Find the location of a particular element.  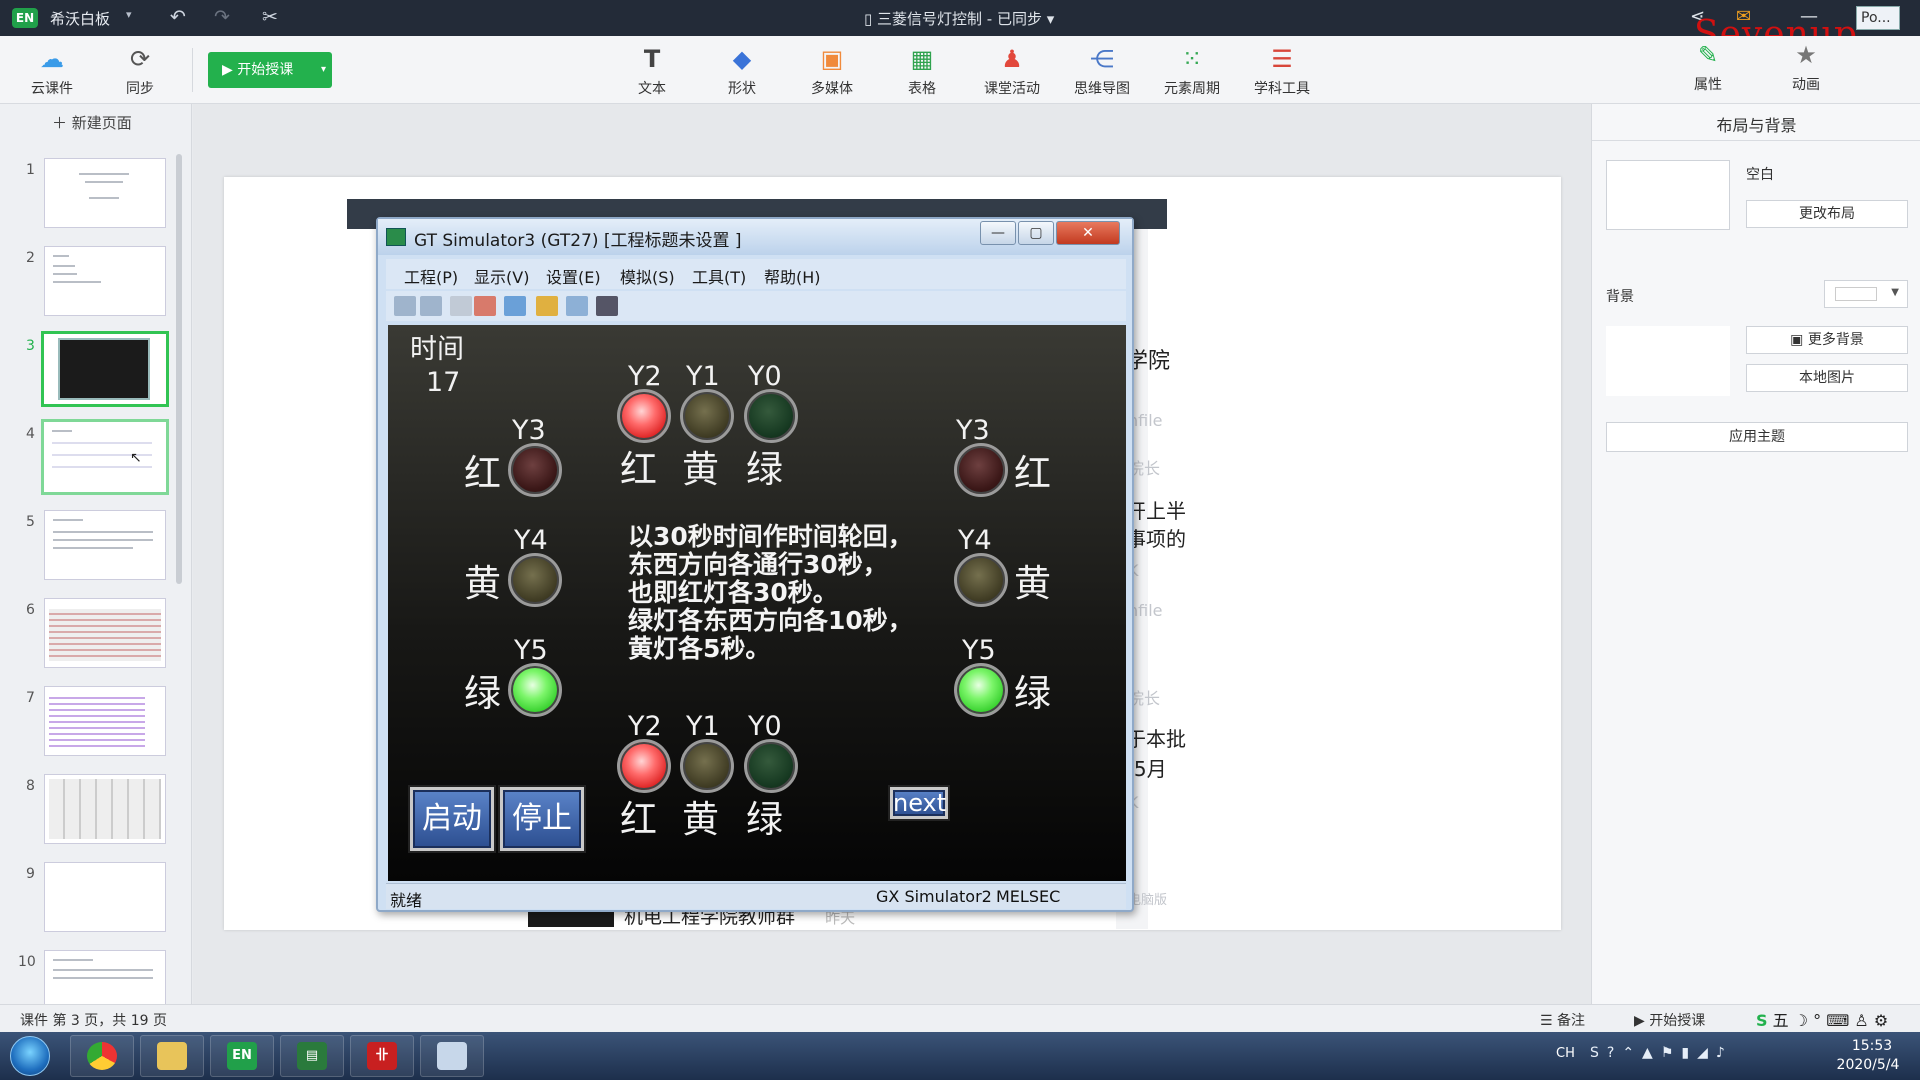

slide-thumbnail-active: 3 is located at coordinates (90, 371).